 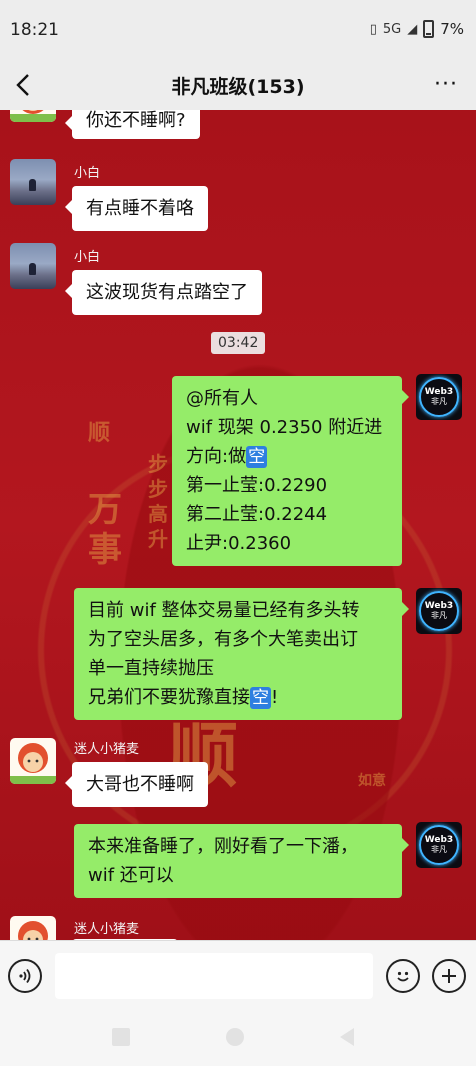 What do you see at coordinates (223, 846) in the screenshot?
I see `message-text: 本来准备睡了，刚好看了一下潘，` at bounding box center [223, 846].